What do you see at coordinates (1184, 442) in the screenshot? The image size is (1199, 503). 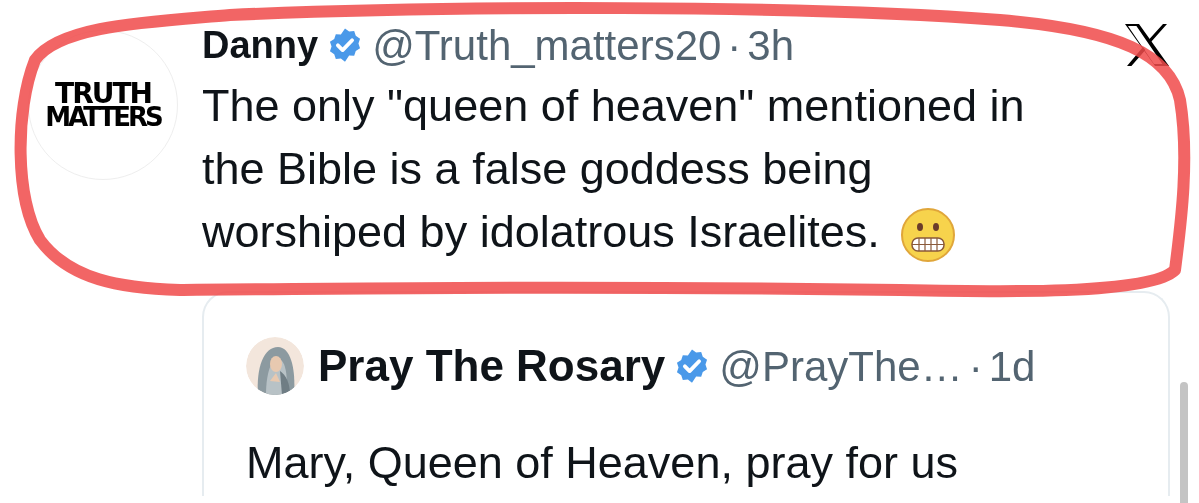 I see `scrollbar-thumb` at bounding box center [1184, 442].